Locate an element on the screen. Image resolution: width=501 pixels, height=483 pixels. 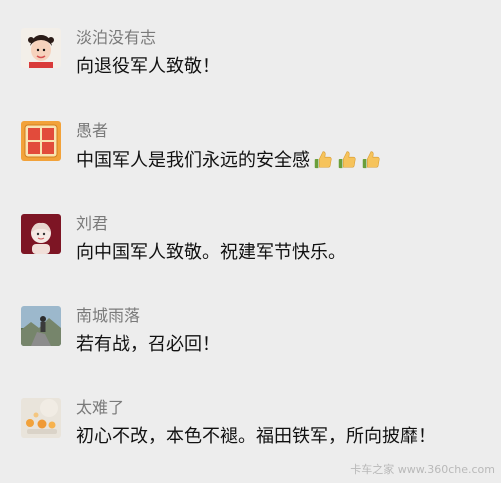
comment-text: 若有战，召必回！ is located at coordinates (148, 344).